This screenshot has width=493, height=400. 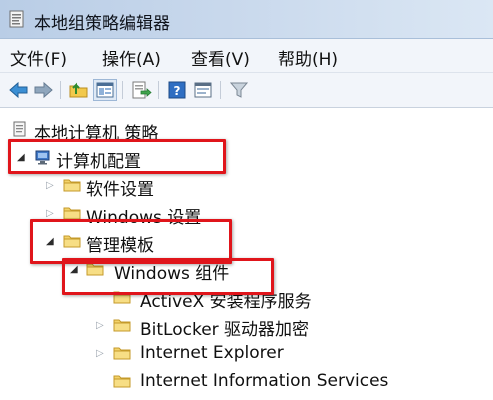 I want to click on tree-item-bitlocker: ▷ BitLocker 驱动器加密, so click(x=200, y=327).